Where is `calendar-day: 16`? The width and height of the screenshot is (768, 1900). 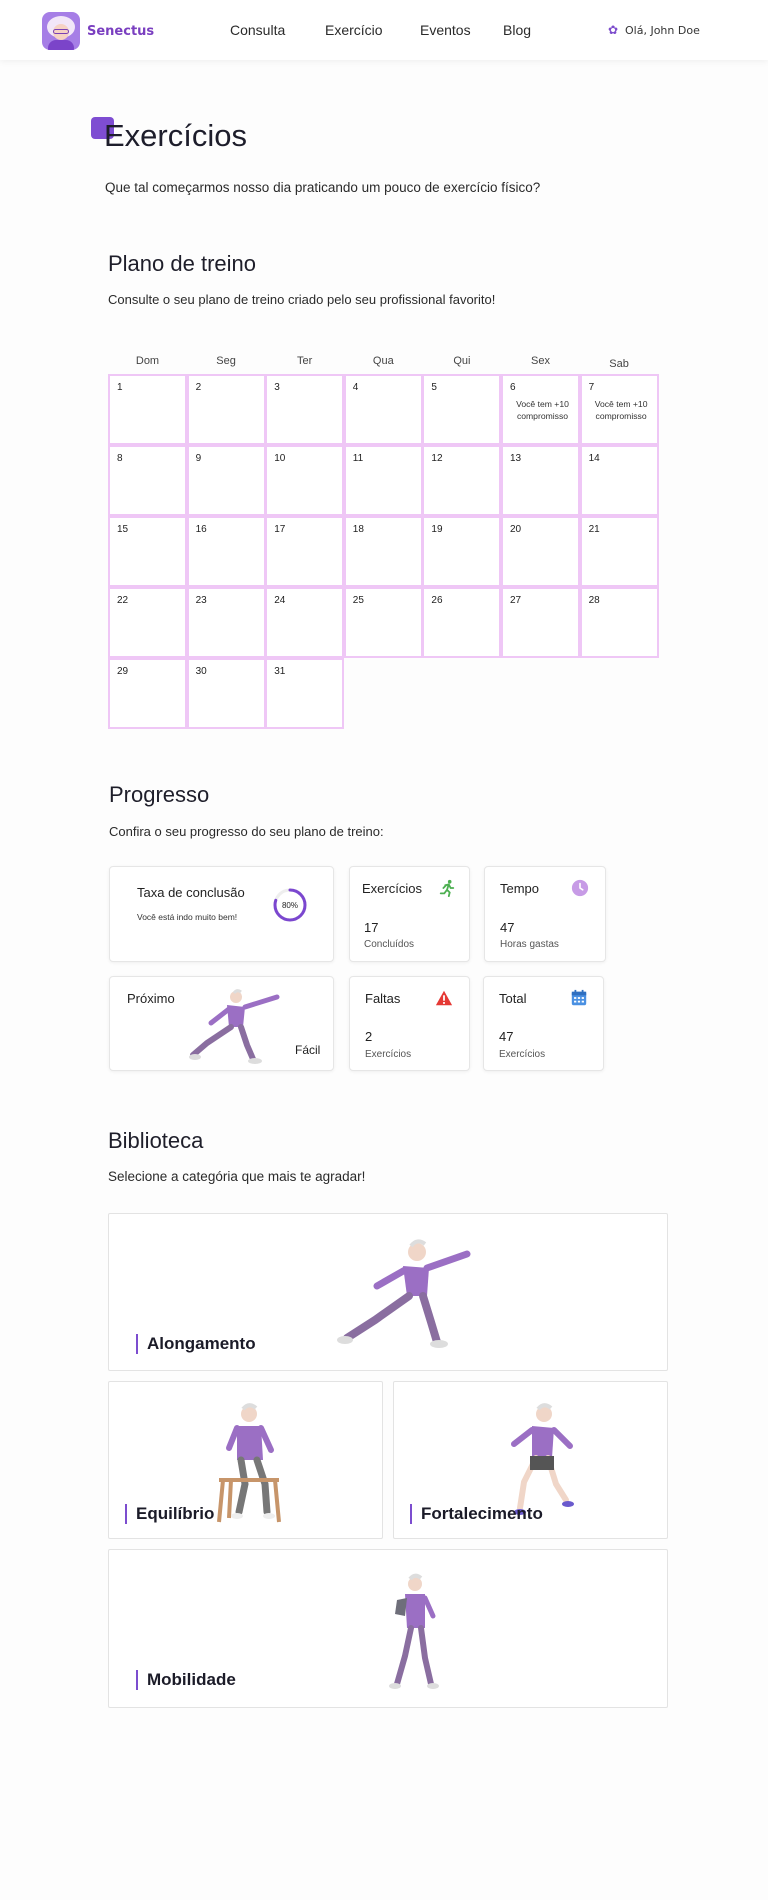 calendar-day: 16 is located at coordinates (226, 551).